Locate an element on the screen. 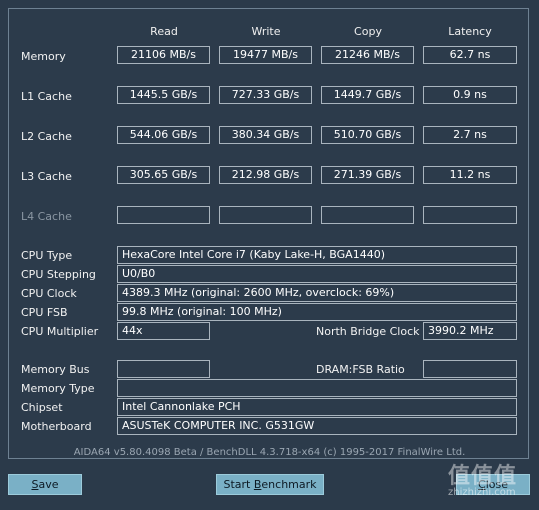 The image size is (539, 510). dram-fsb-ratio-field is located at coordinates (470, 369).